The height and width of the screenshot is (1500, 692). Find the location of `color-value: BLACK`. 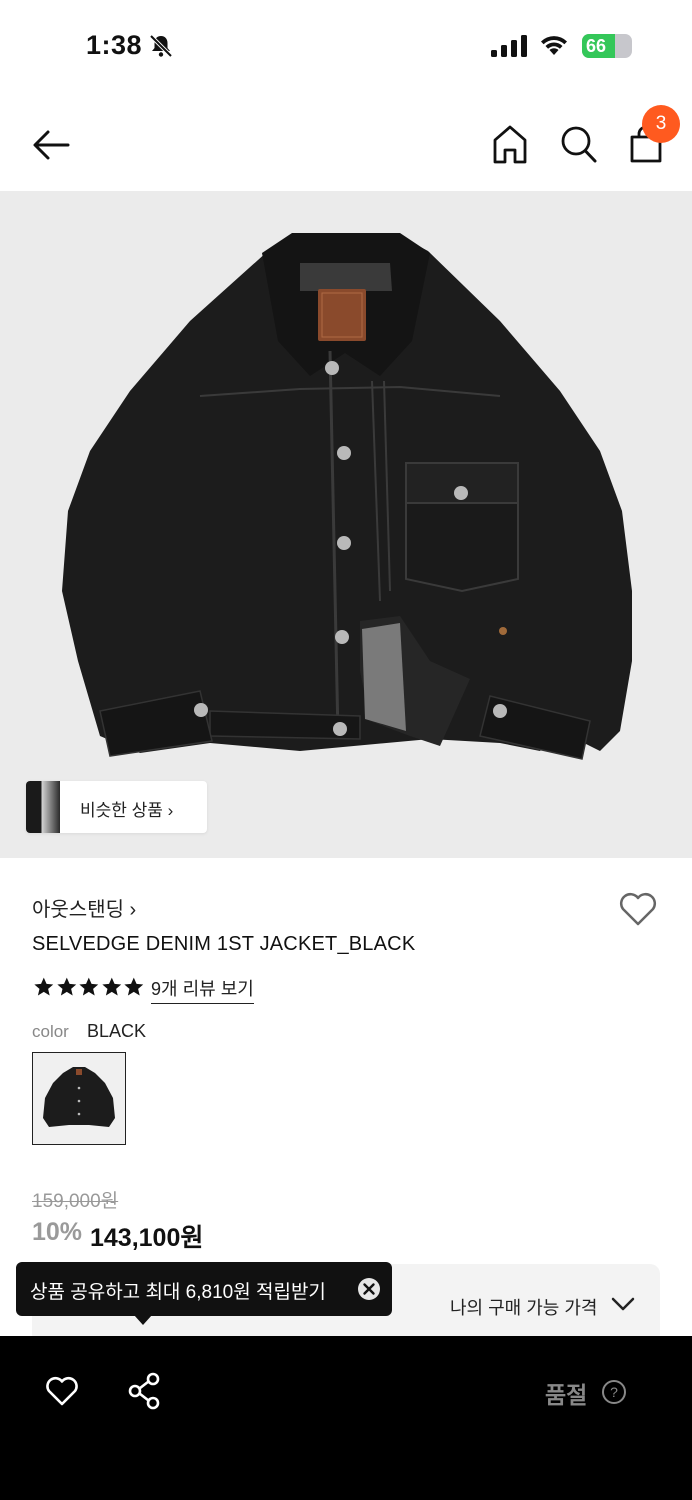

color-value: BLACK is located at coordinates (117, 1031).